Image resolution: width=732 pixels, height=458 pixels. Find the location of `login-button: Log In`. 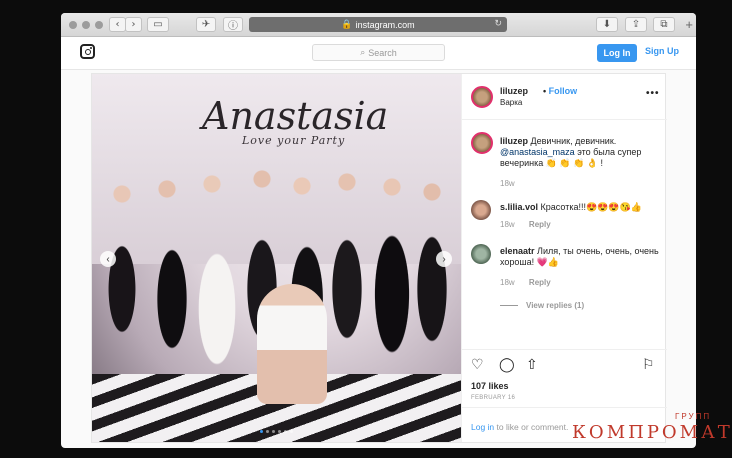

login-button: Log In is located at coordinates (617, 53).